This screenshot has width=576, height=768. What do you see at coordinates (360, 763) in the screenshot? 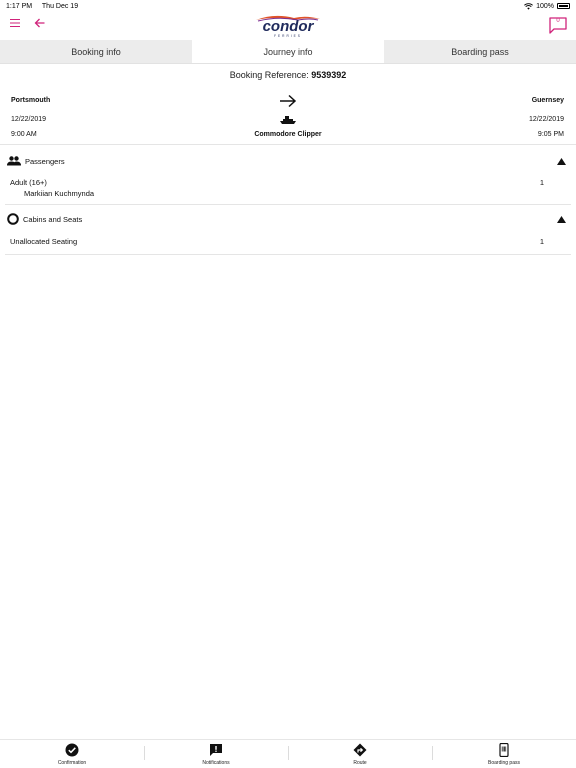
I see `nav-route-label: Route` at bounding box center [360, 763].